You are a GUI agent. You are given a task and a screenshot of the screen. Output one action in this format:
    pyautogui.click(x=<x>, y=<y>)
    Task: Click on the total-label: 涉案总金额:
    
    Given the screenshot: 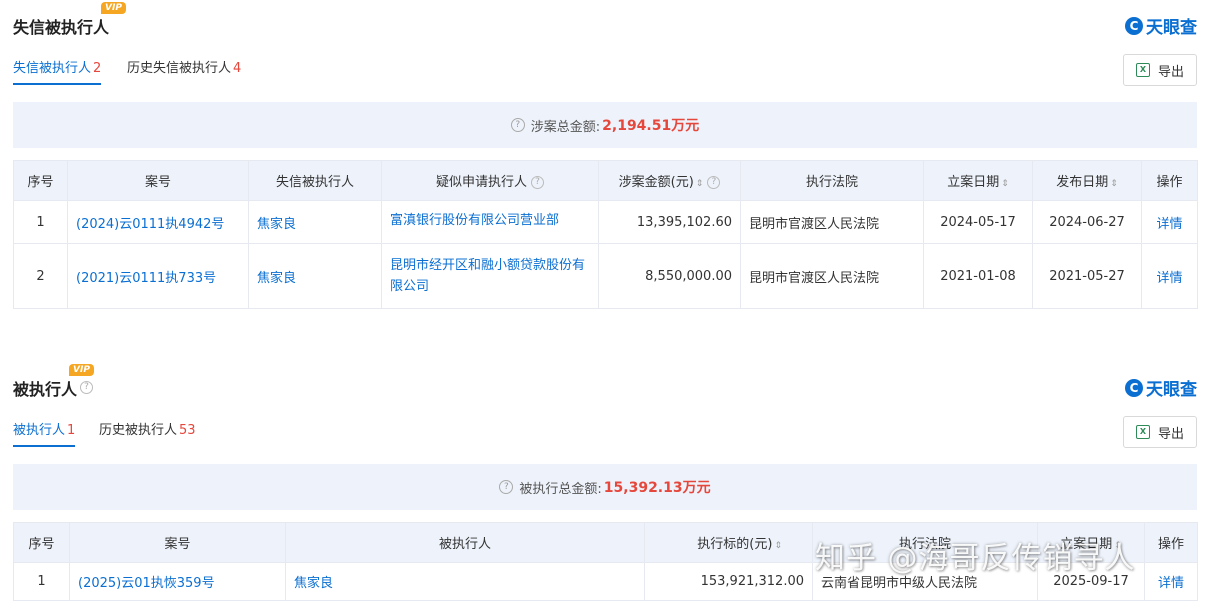 What is the action you would take?
    pyautogui.click(x=565, y=127)
    